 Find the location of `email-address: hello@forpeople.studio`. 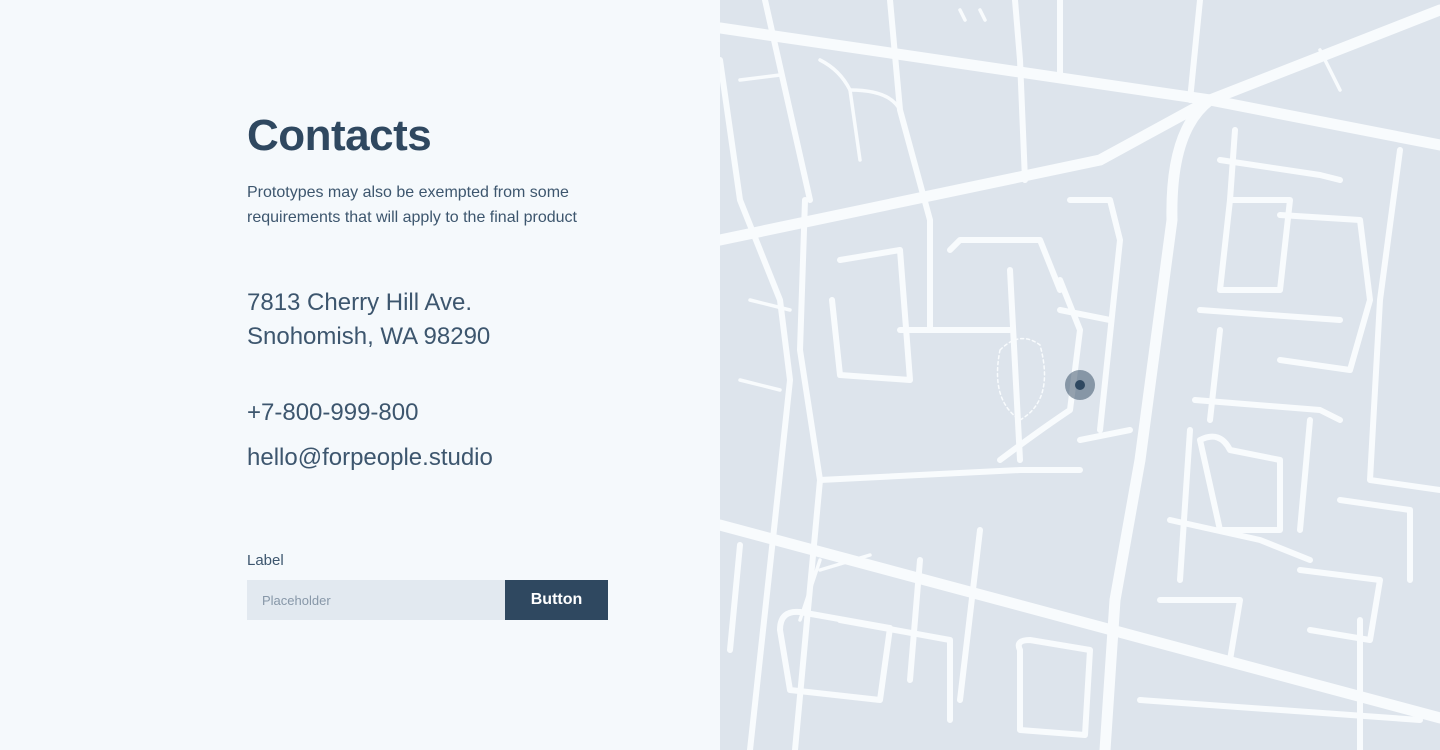

email-address: hello@forpeople.studio is located at coordinates (447, 458).